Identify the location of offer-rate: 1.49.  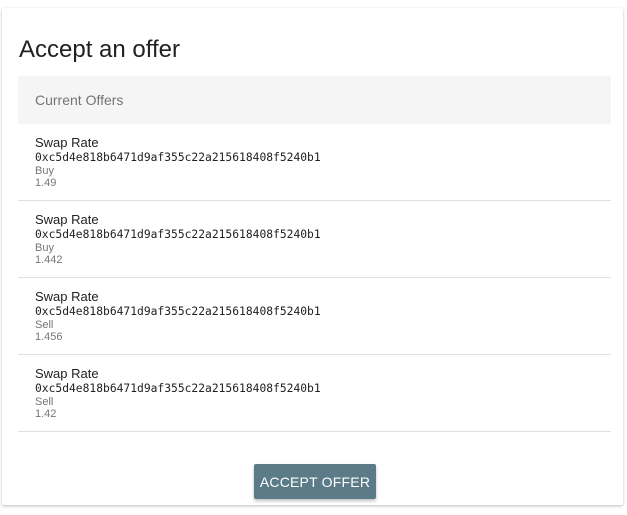
(46, 183).